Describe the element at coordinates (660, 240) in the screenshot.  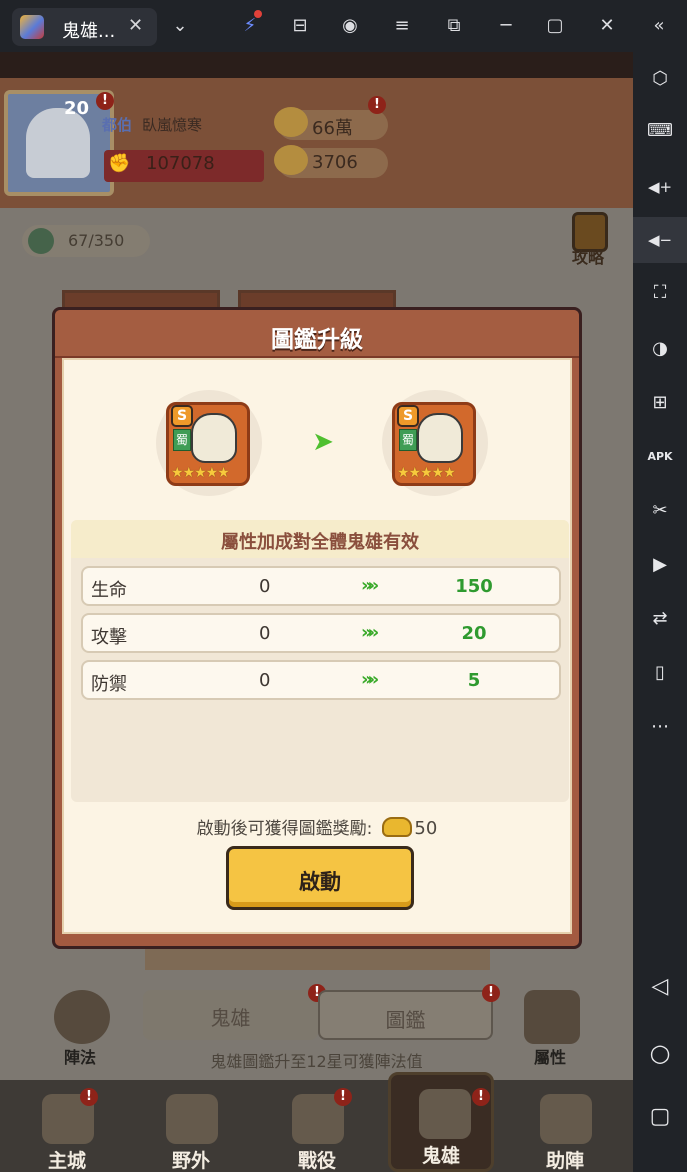
I see `volume-down-icon: ◀−` at that location.